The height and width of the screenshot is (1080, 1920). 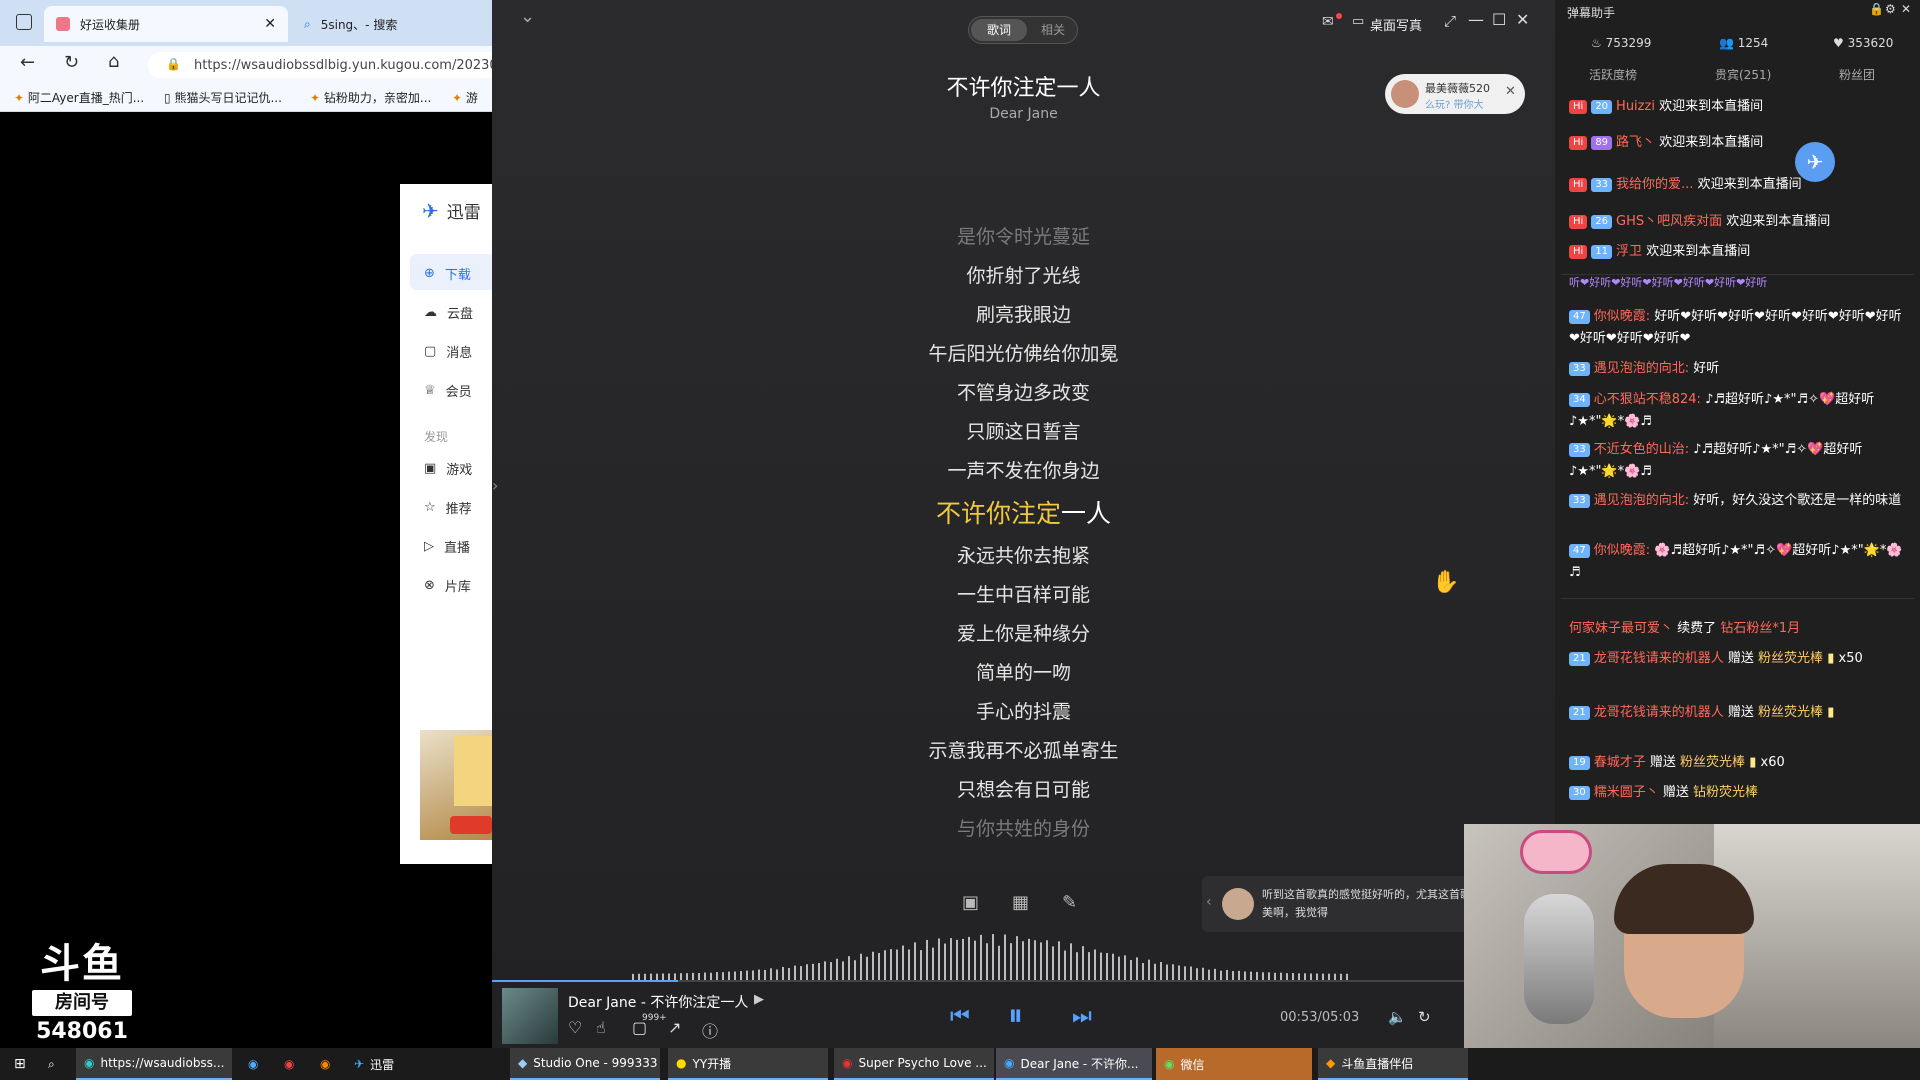 I want to click on fullscreen-icon: ⤢, so click(x=1450, y=21).